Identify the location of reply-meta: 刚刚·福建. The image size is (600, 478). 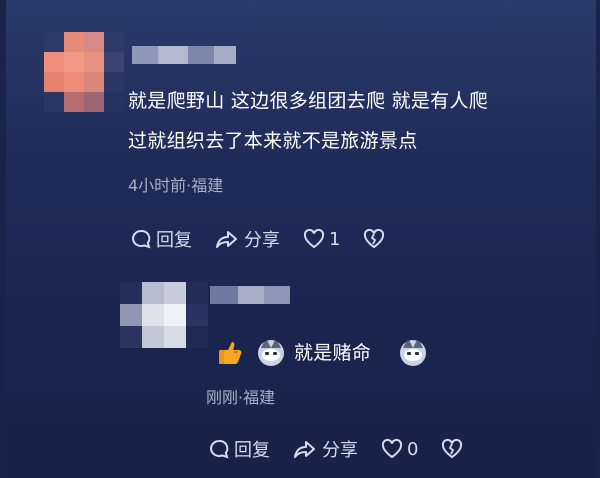
(241, 397).